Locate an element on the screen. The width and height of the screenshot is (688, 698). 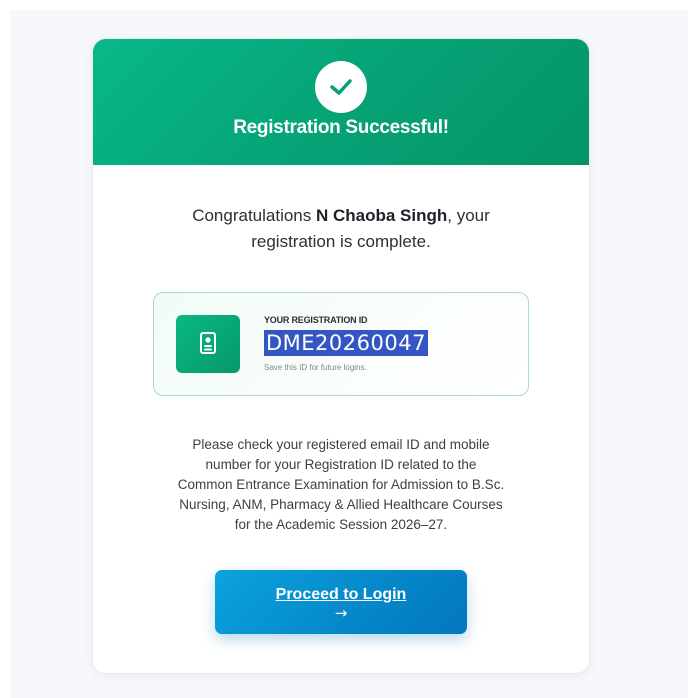
info-line: for the Academic Session 2026–27. is located at coordinates (341, 524).